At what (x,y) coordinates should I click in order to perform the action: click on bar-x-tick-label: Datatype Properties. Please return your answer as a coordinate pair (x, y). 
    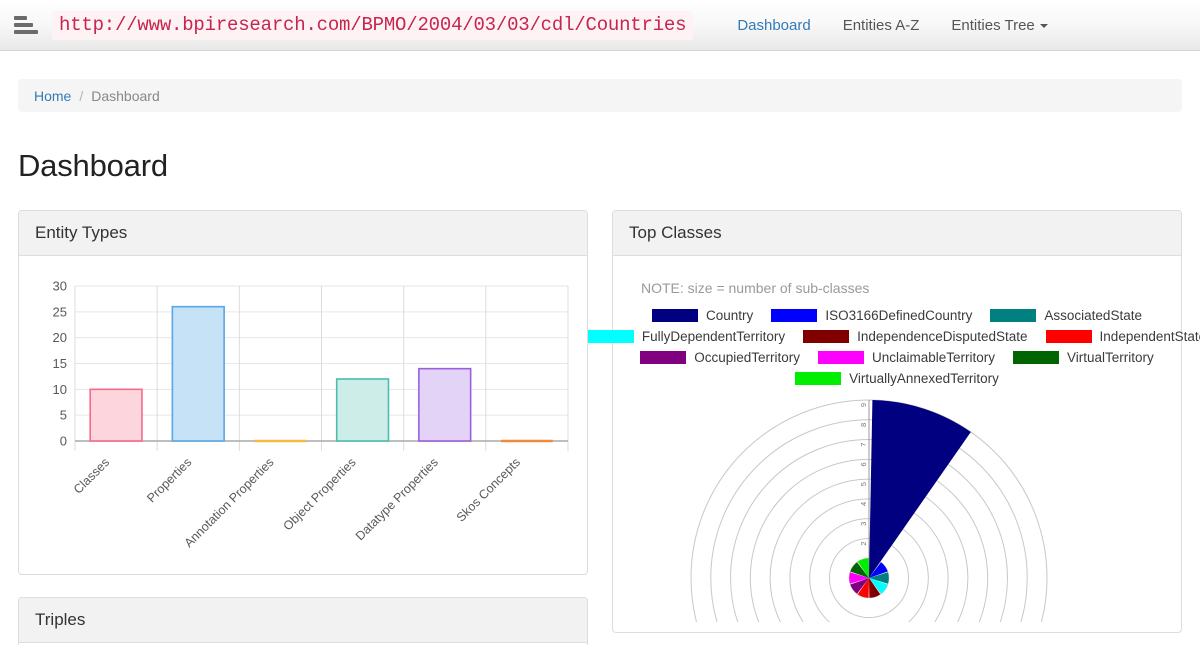
    Looking at the image, I should click on (397, 499).